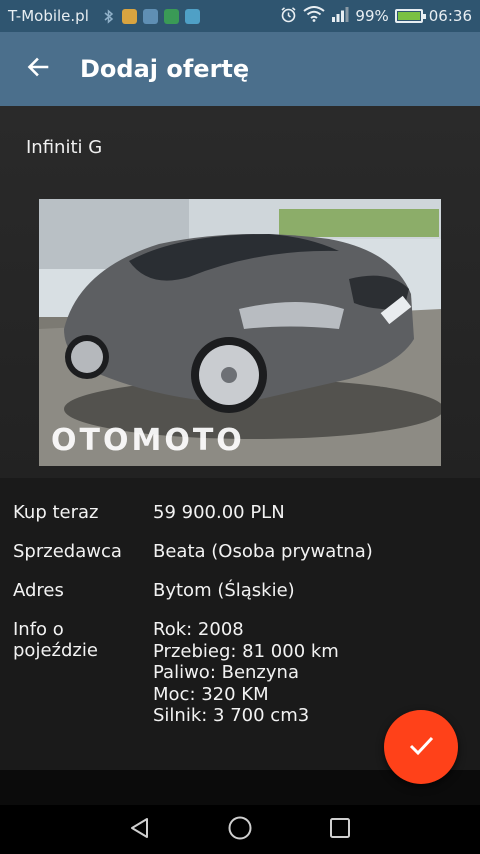 The width and height of the screenshot is (480, 854). What do you see at coordinates (150, 16) in the screenshot?
I see `gallery-icon` at bounding box center [150, 16].